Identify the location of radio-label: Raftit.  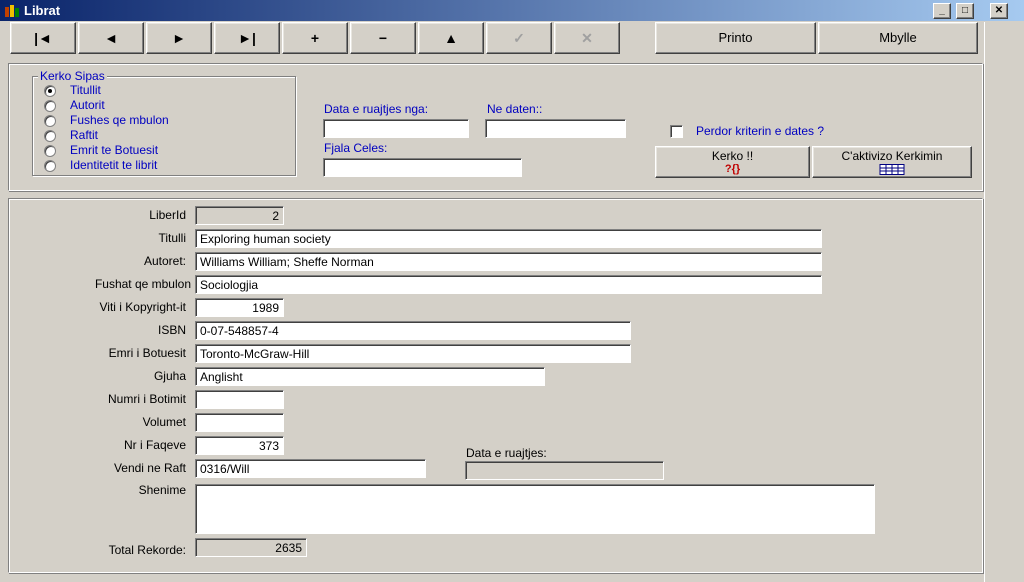
(84, 135).